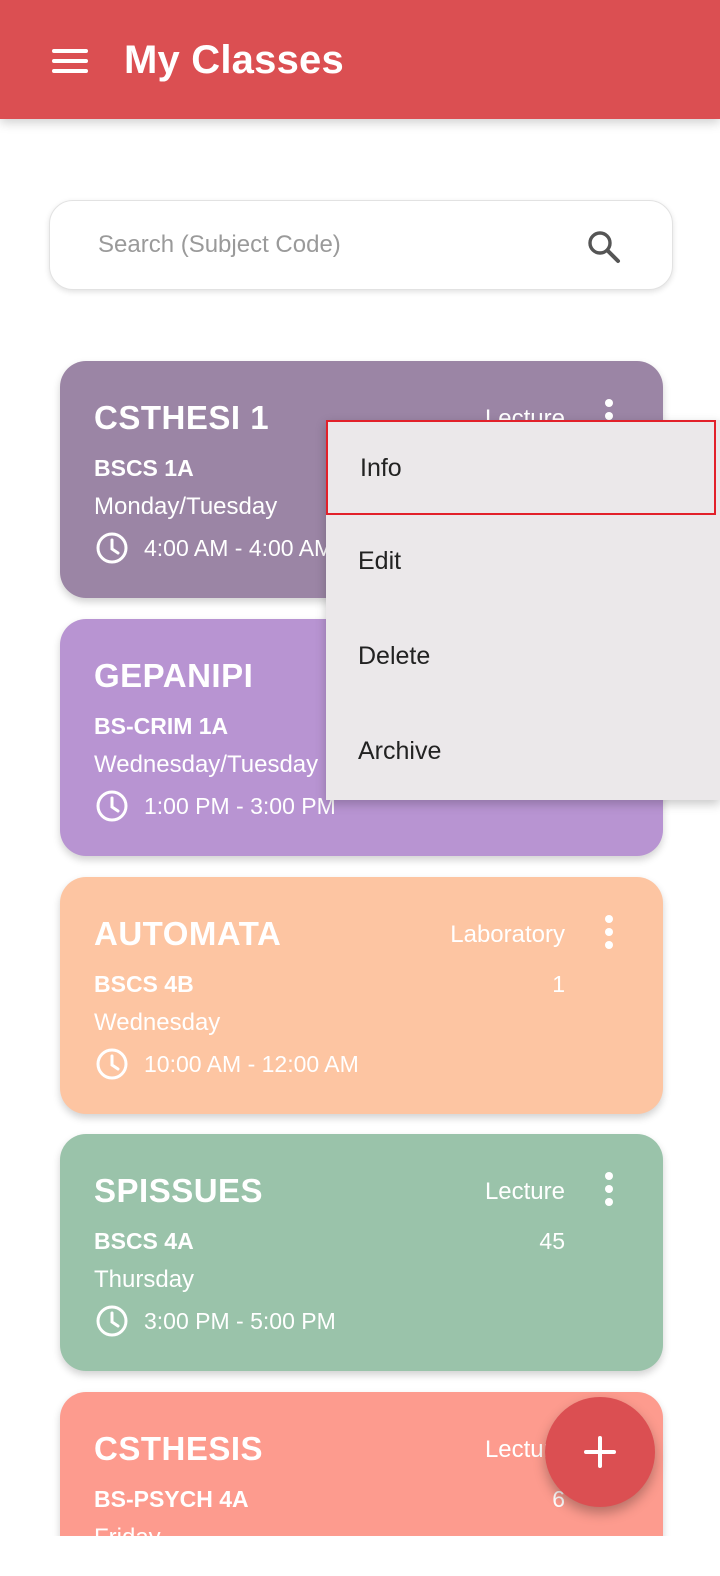 This screenshot has width=720, height=1576. I want to click on menu-item-delete: Delete, so click(523, 657).